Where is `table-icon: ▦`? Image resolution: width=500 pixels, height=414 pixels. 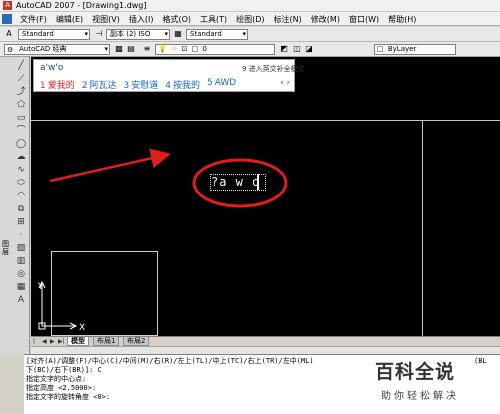
table-icon: ▦ is located at coordinates (21, 287).